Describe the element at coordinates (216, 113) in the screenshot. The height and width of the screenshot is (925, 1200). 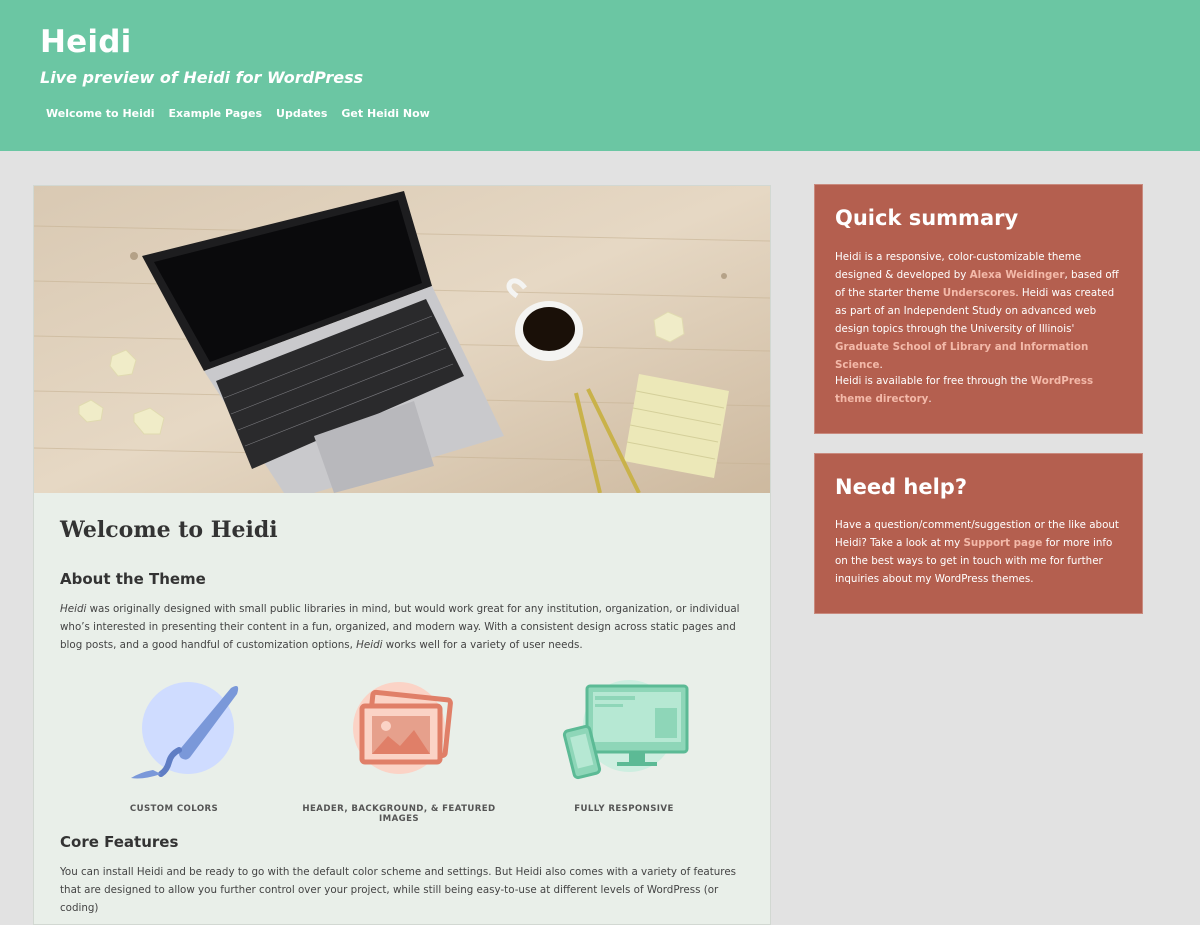
I see `nav-item-example-pages: Example Pages` at that location.